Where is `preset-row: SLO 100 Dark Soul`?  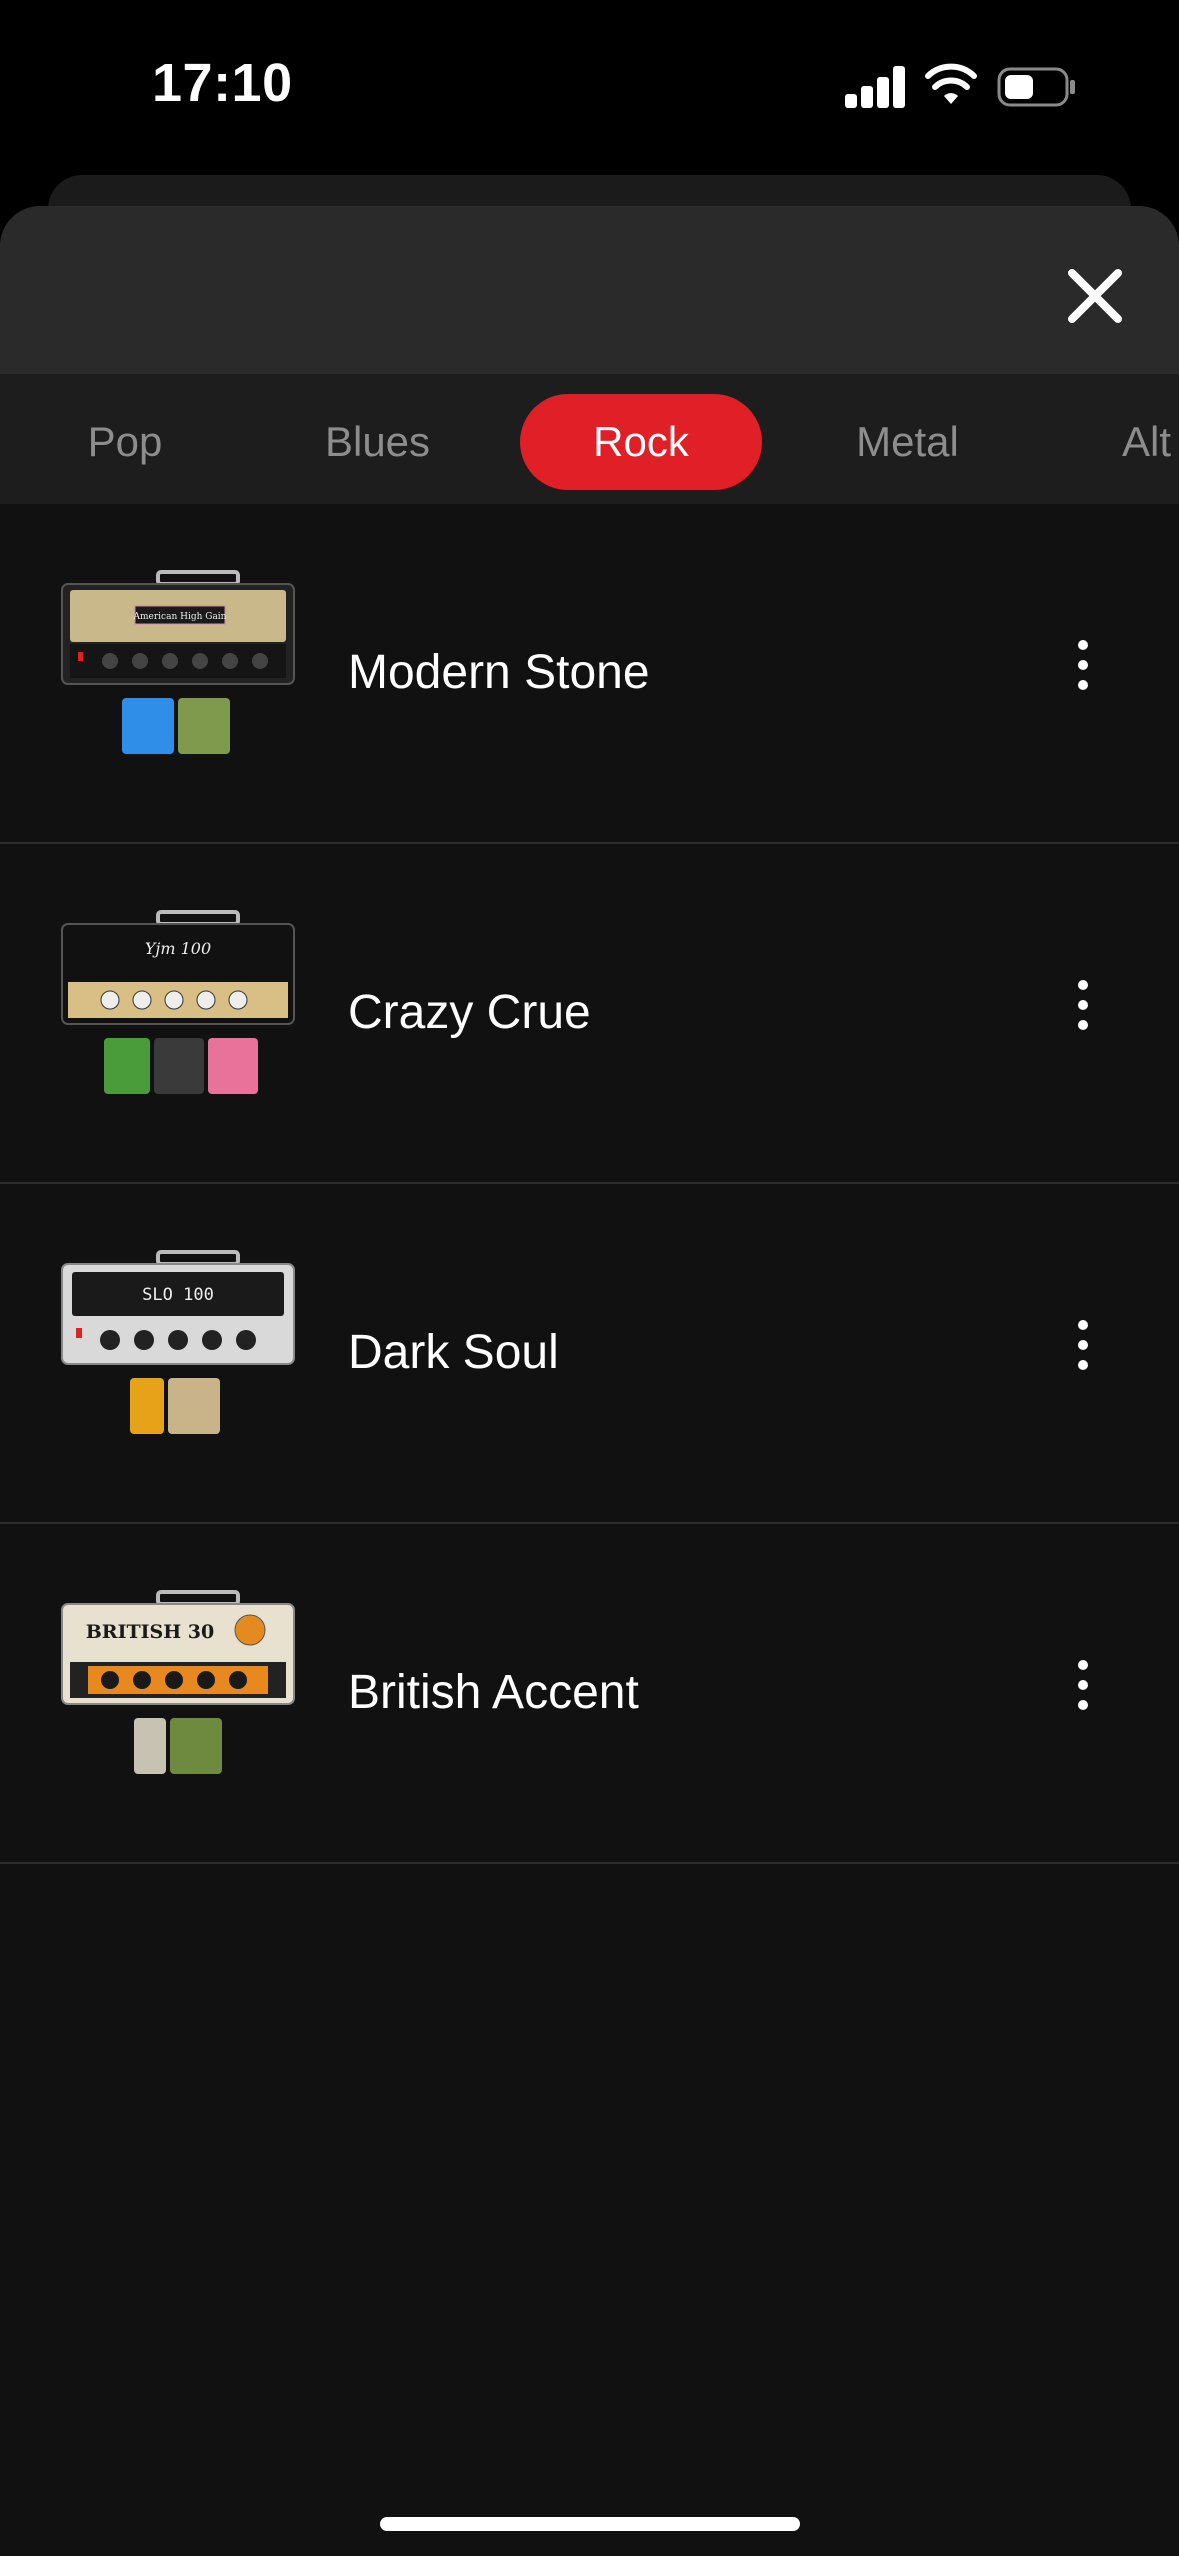
preset-row: SLO 100 Dark Soul is located at coordinates (589, 1354).